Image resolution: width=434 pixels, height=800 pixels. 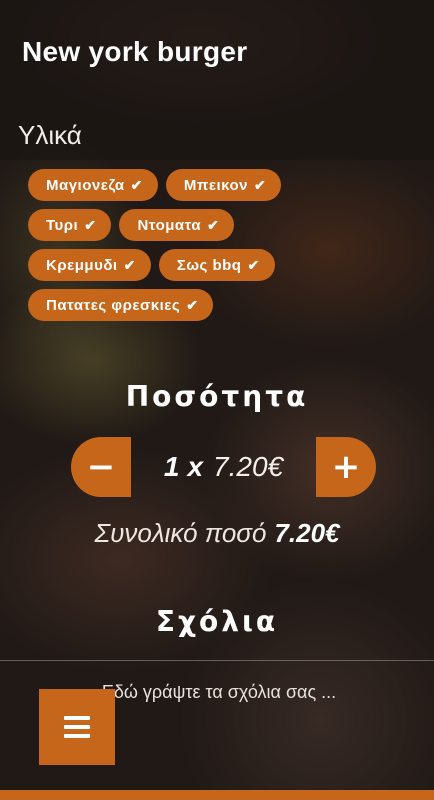 What do you see at coordinates (223, 305) in the screenshot?
I see `ingredient-chip-row: Πατατες φρεσκιες ✔` at bounding box center [223, 305].